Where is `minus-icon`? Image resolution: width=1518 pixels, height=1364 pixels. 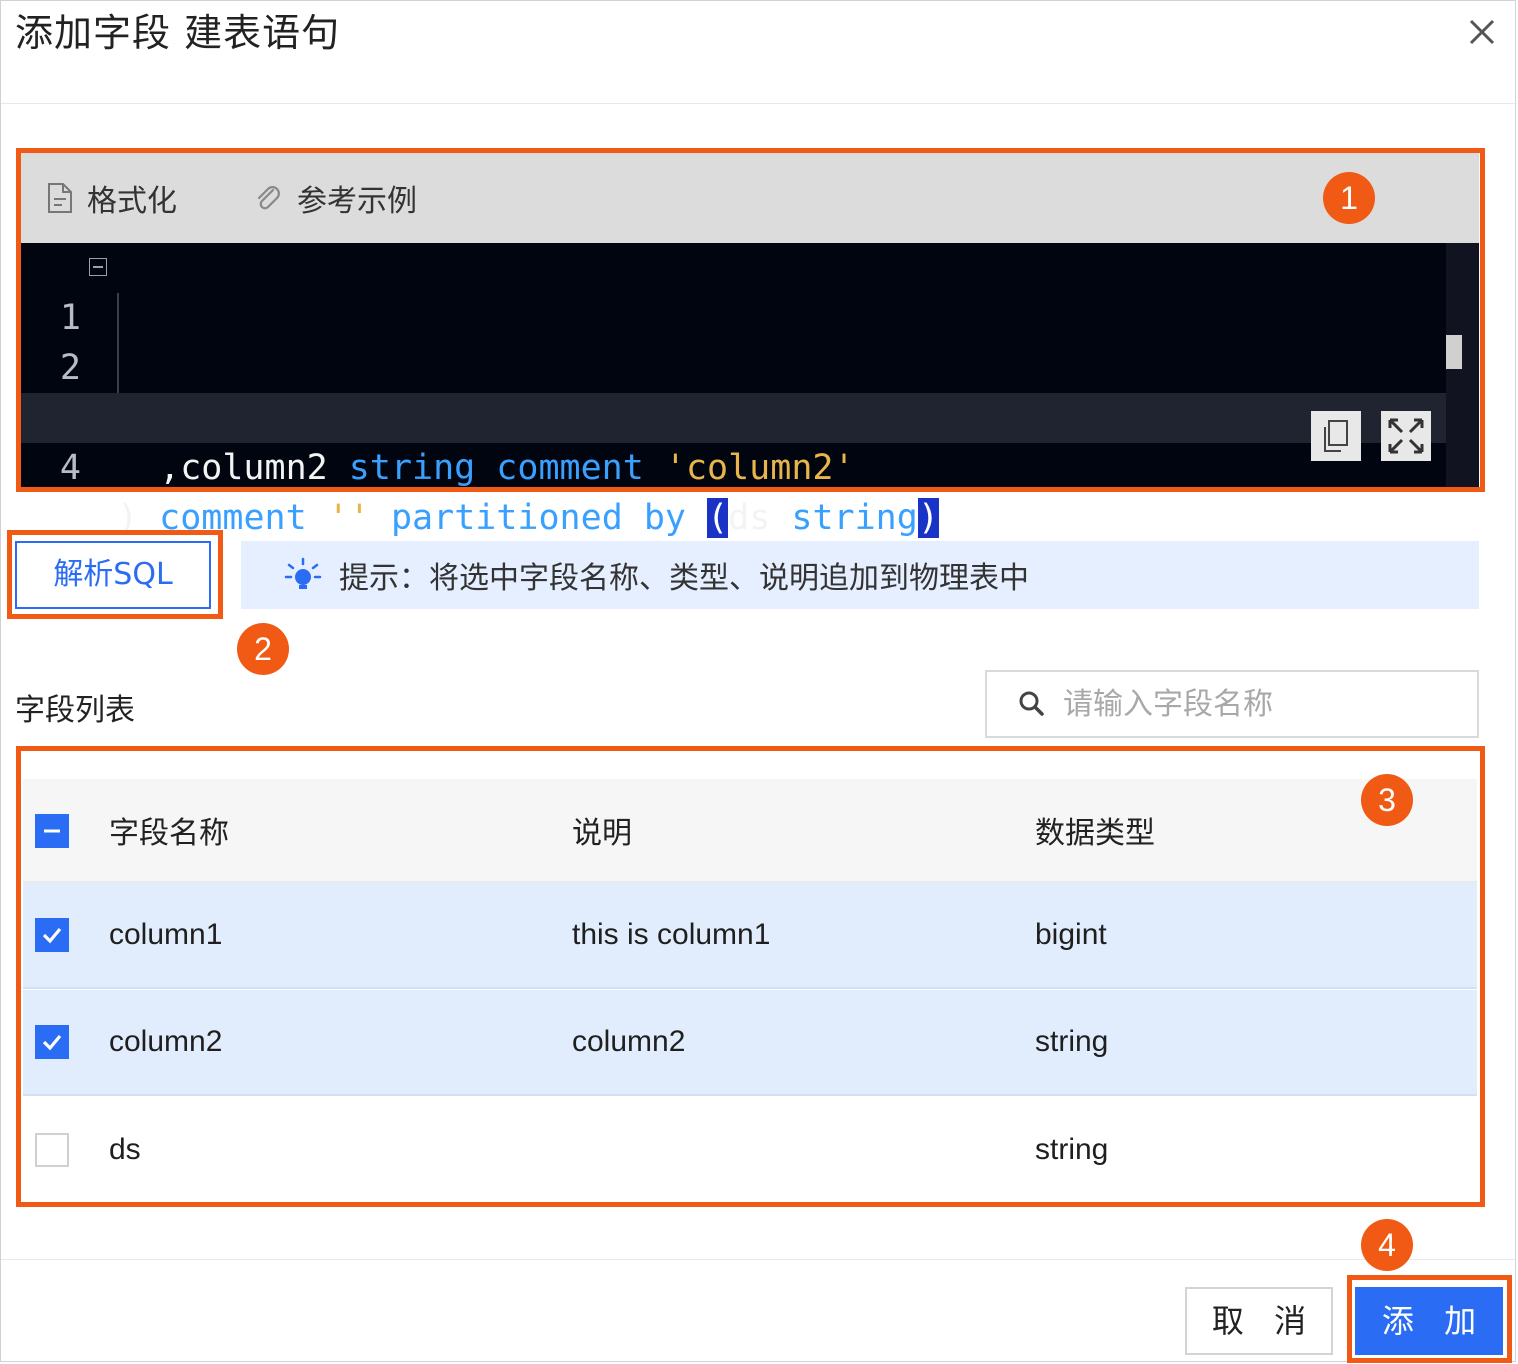 minus-icon is located at coordinates (52, 831).